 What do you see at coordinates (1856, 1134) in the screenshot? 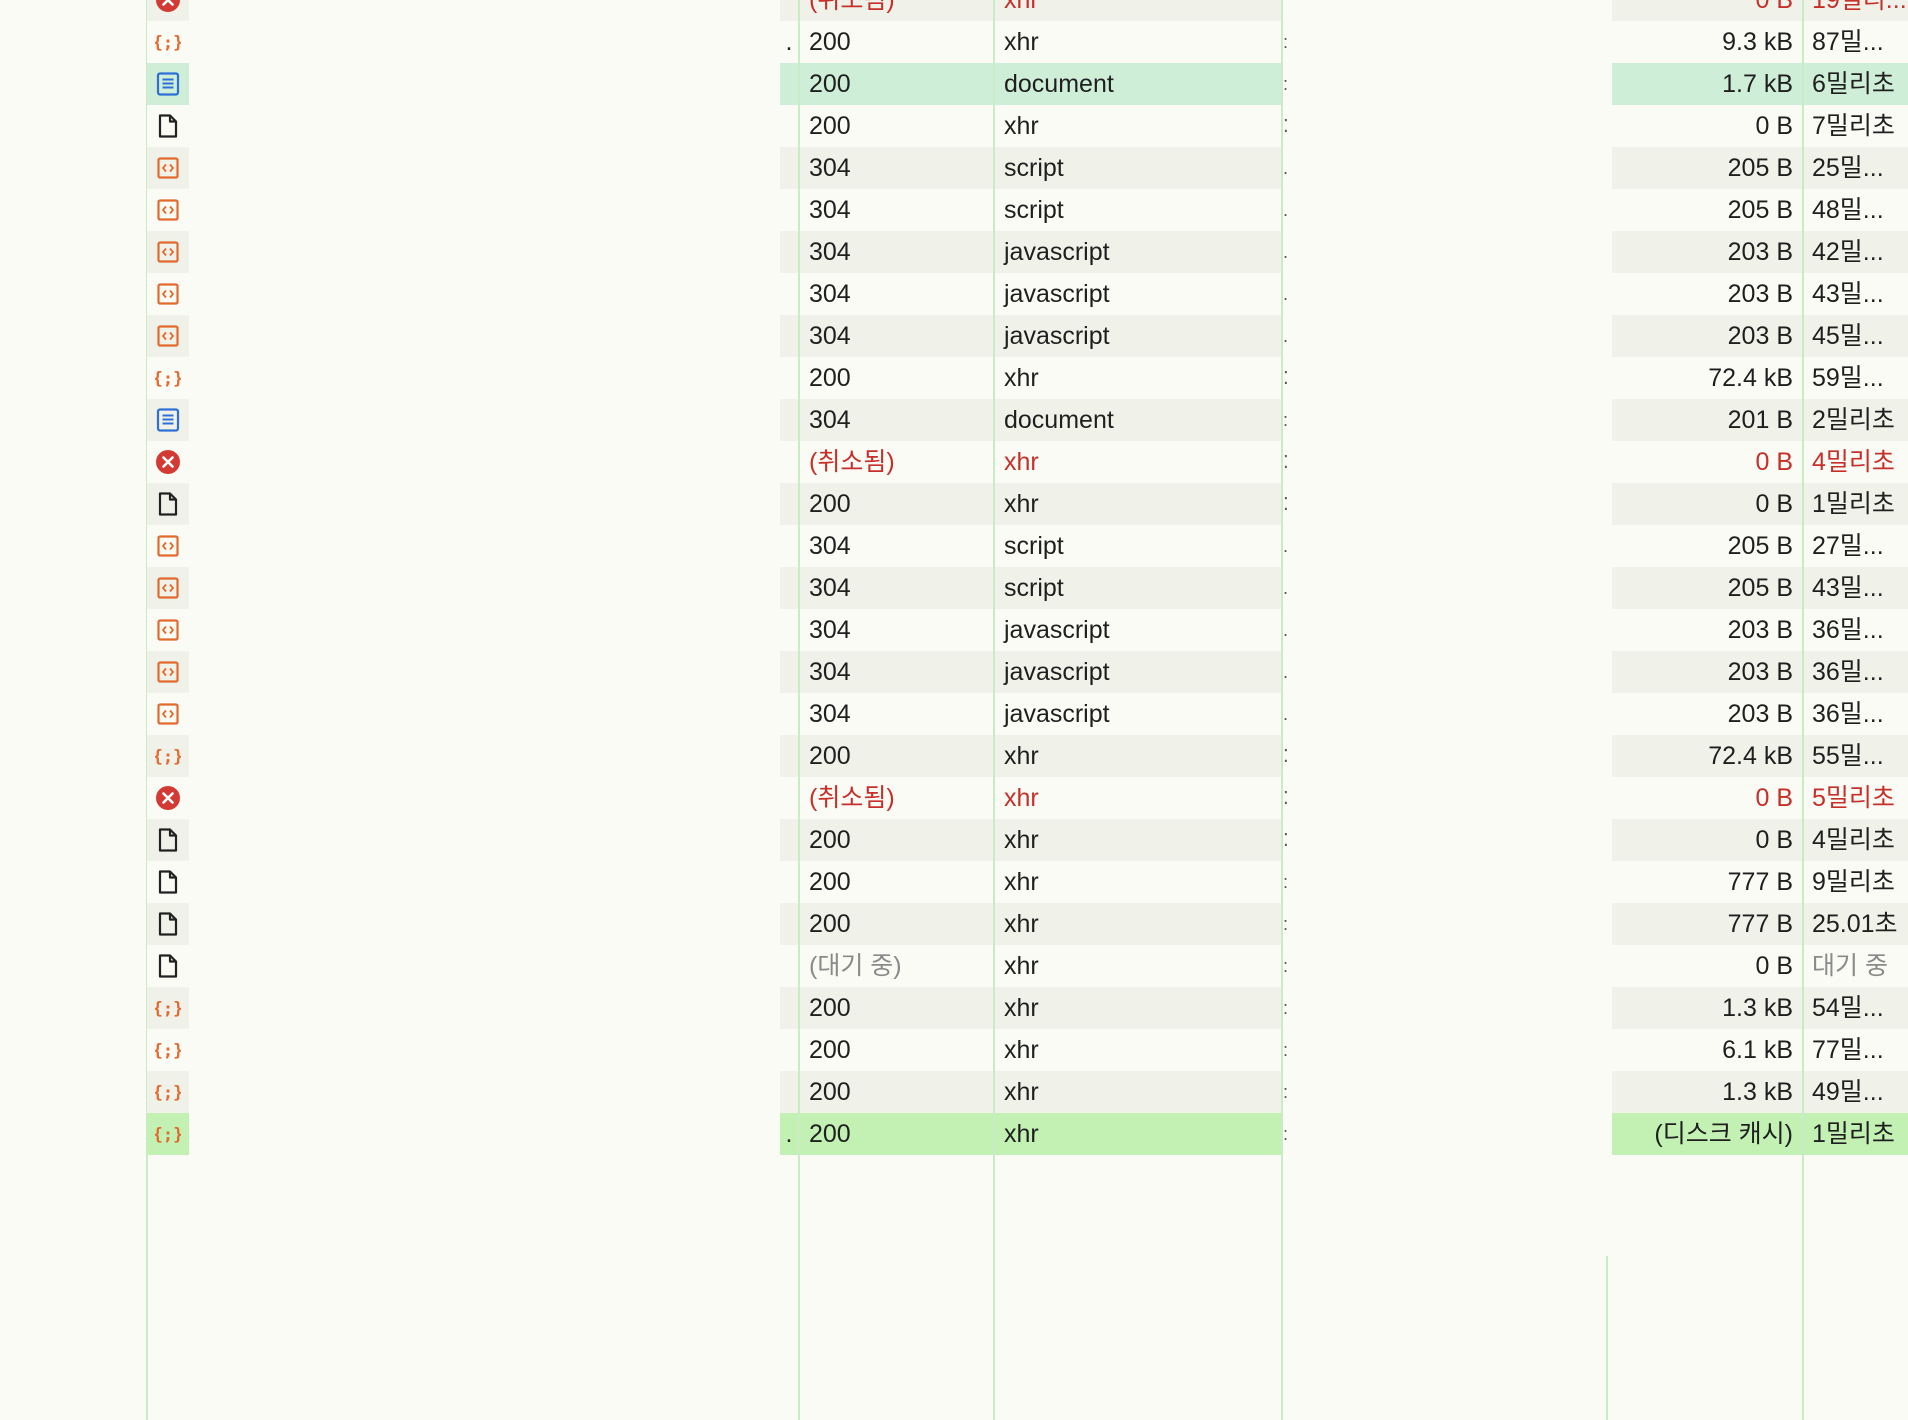
I see `time-cell: 1밀리초` at bounding box center [1856, 1134].